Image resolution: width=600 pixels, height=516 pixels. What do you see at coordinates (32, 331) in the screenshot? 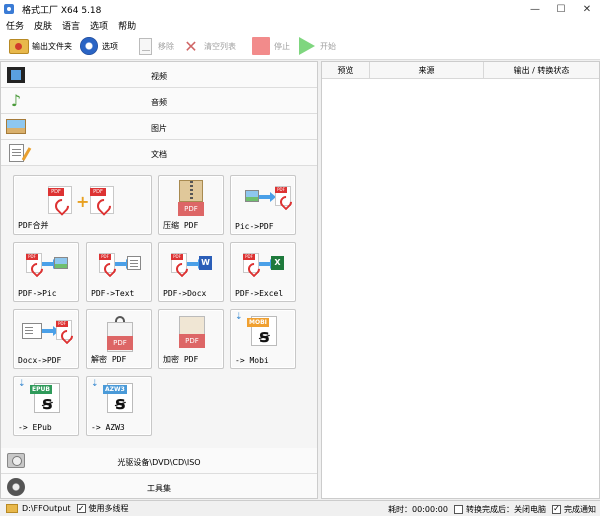
I see `docx-icon` at bounding box center [32, 331].